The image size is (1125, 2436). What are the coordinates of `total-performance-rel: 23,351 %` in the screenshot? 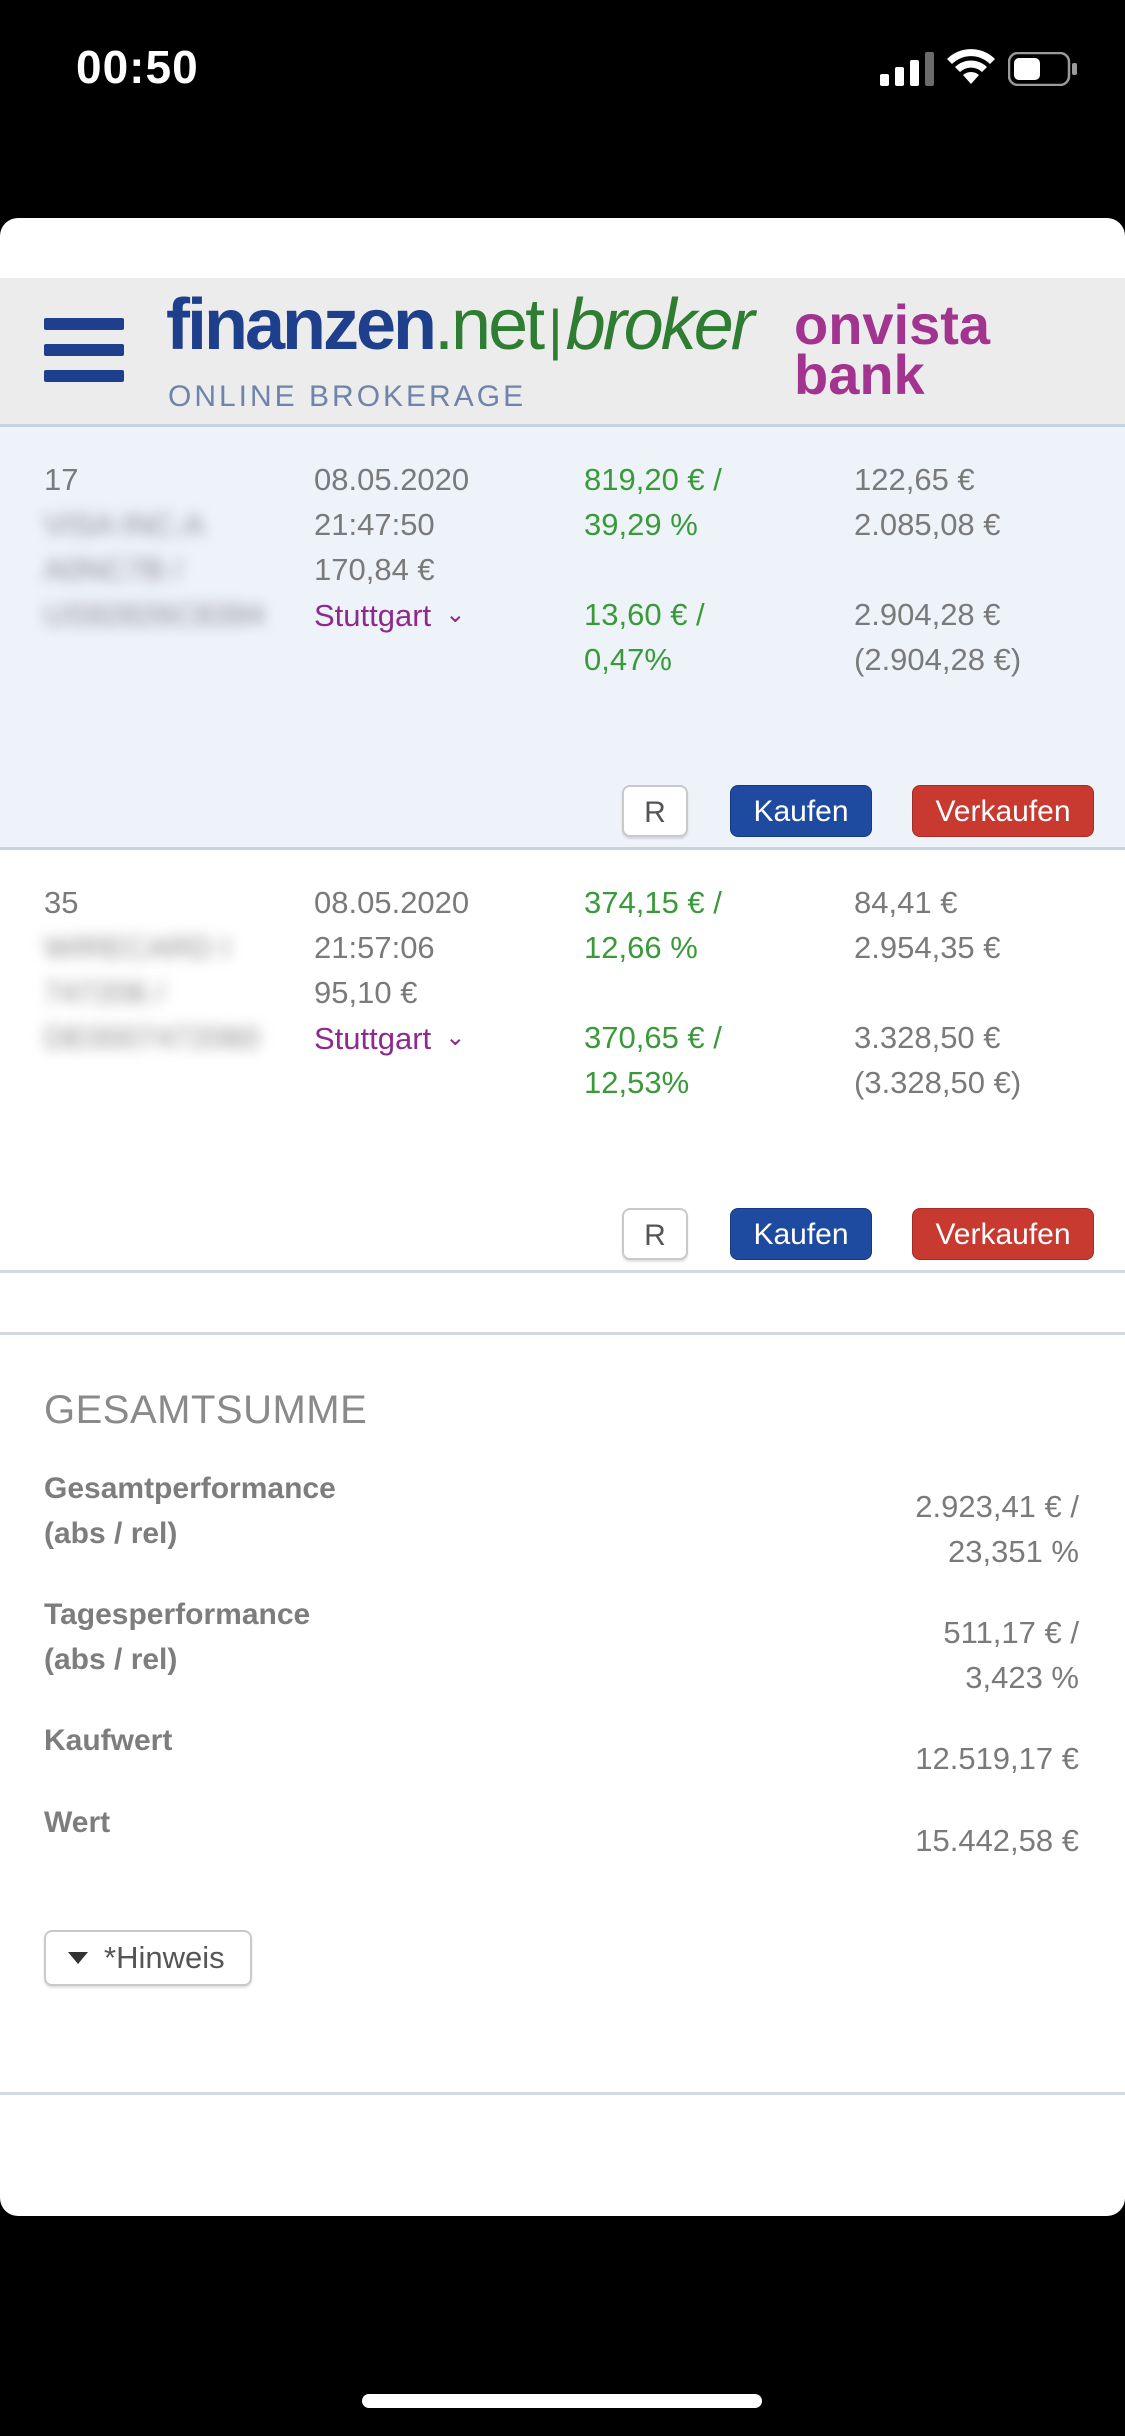 It's located at (1013, 1551).